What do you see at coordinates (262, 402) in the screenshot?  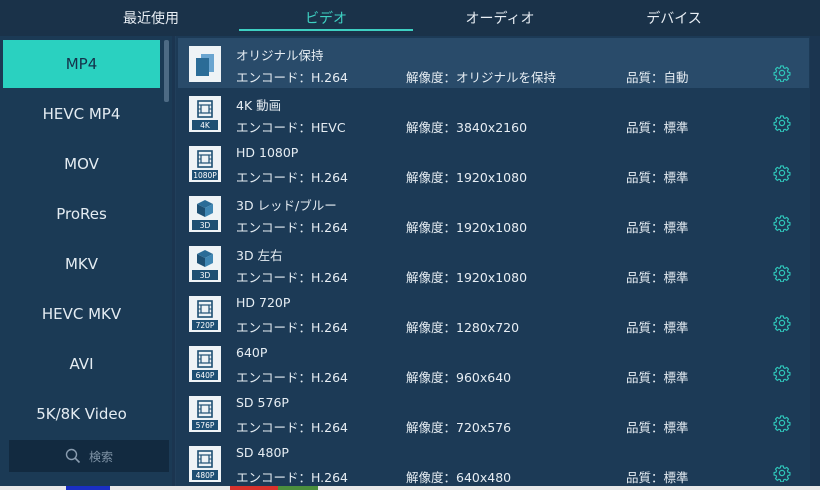 I see `preset-name: SD 576P` at bounding box center [262, 402].